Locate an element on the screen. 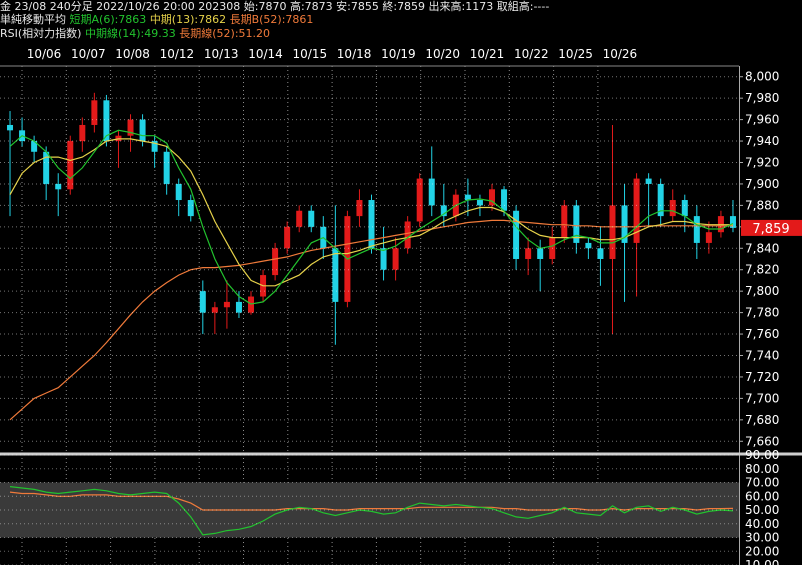 This screenshot has width=802, height=565. sma-mid-value: 中期(13):7862 is located at coordinates (188, 19).